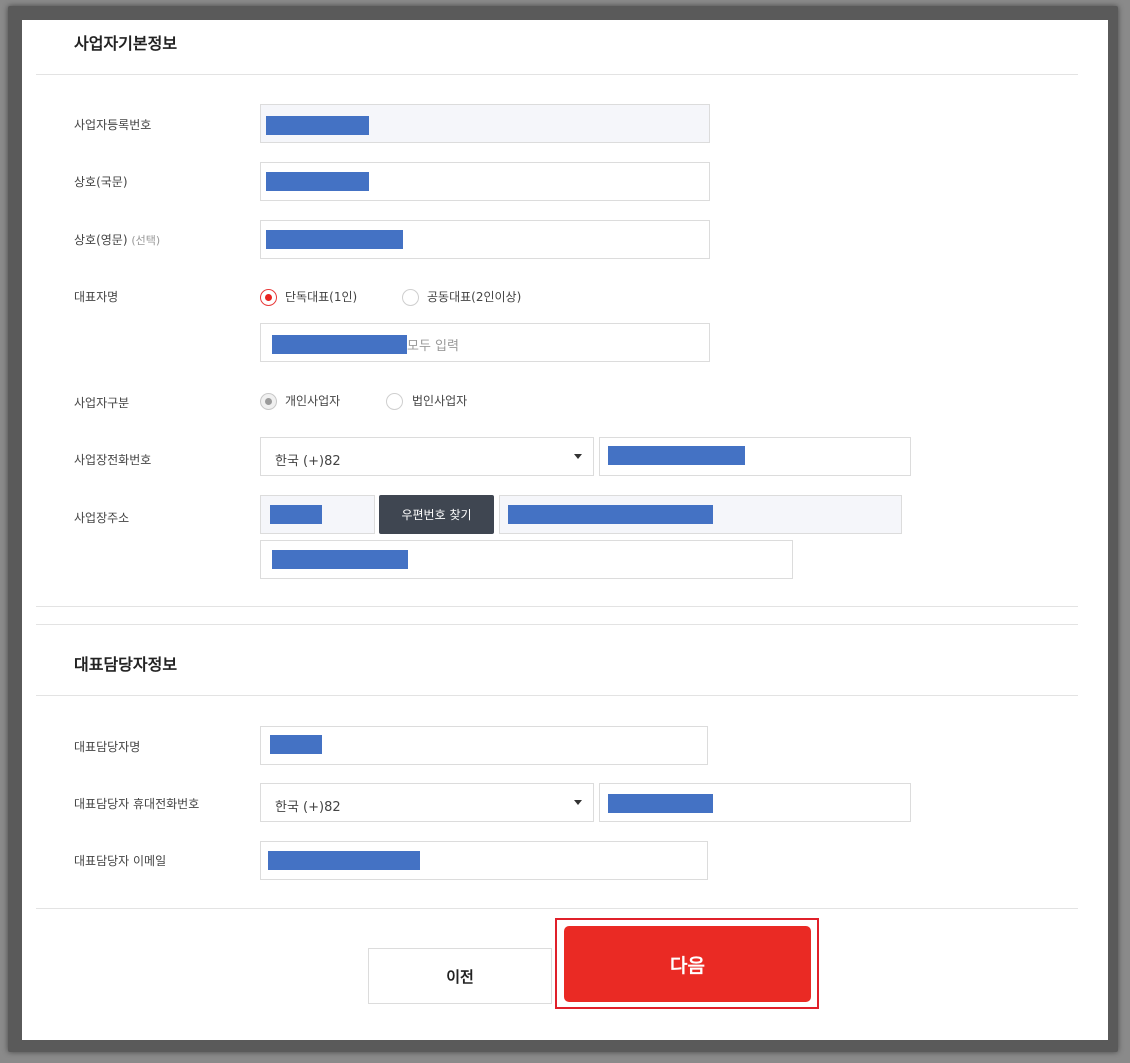  What do you see at coordinates (436, 514) in the screenshot?
I see `zip-search-button: 우편번호 찾기` at bounding box center [436, 514].